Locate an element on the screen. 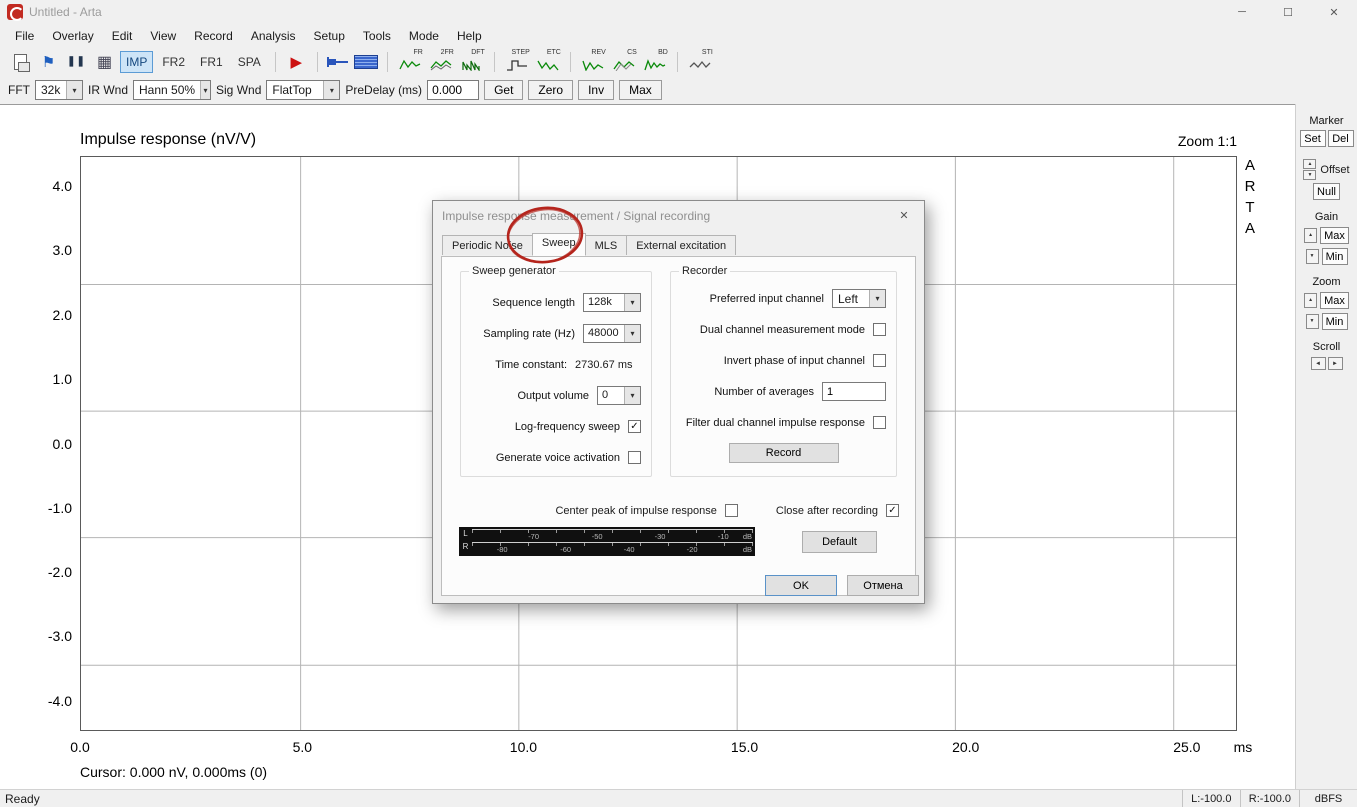  filter-dual-label: Filter dual channel impulse response is located at coordinates (775, 422).